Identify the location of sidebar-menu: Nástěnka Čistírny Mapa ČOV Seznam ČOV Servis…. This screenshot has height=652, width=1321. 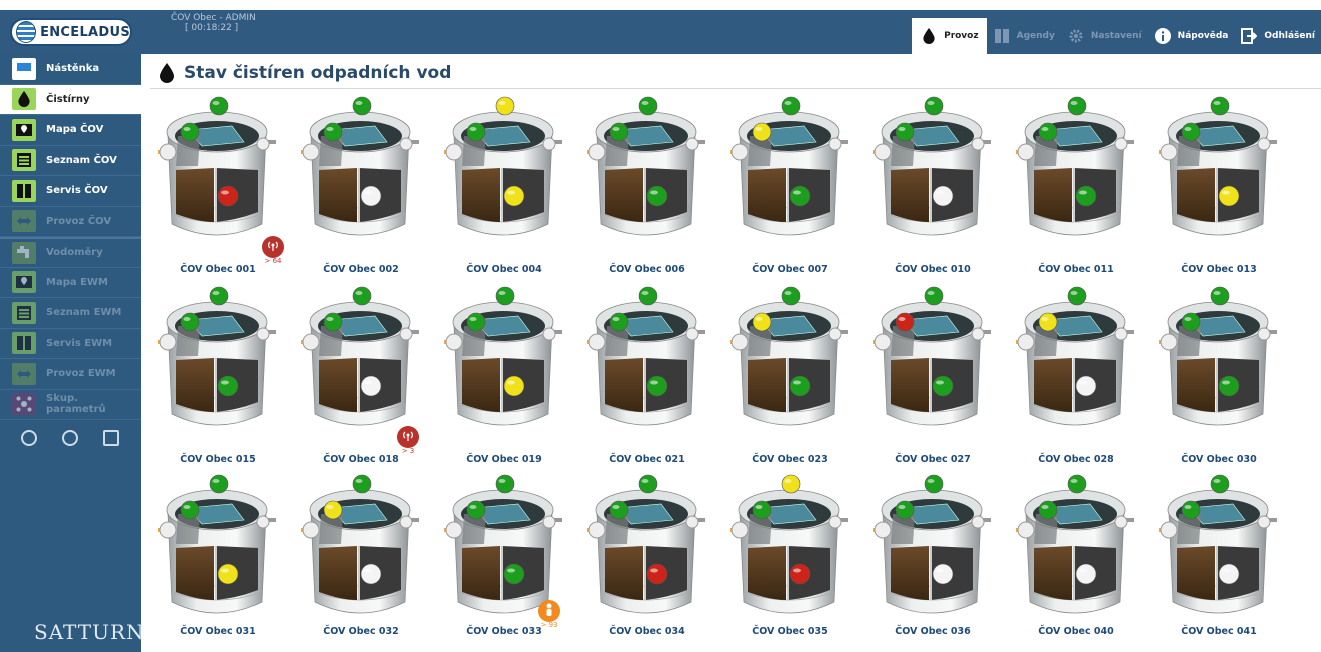
(70, 237).